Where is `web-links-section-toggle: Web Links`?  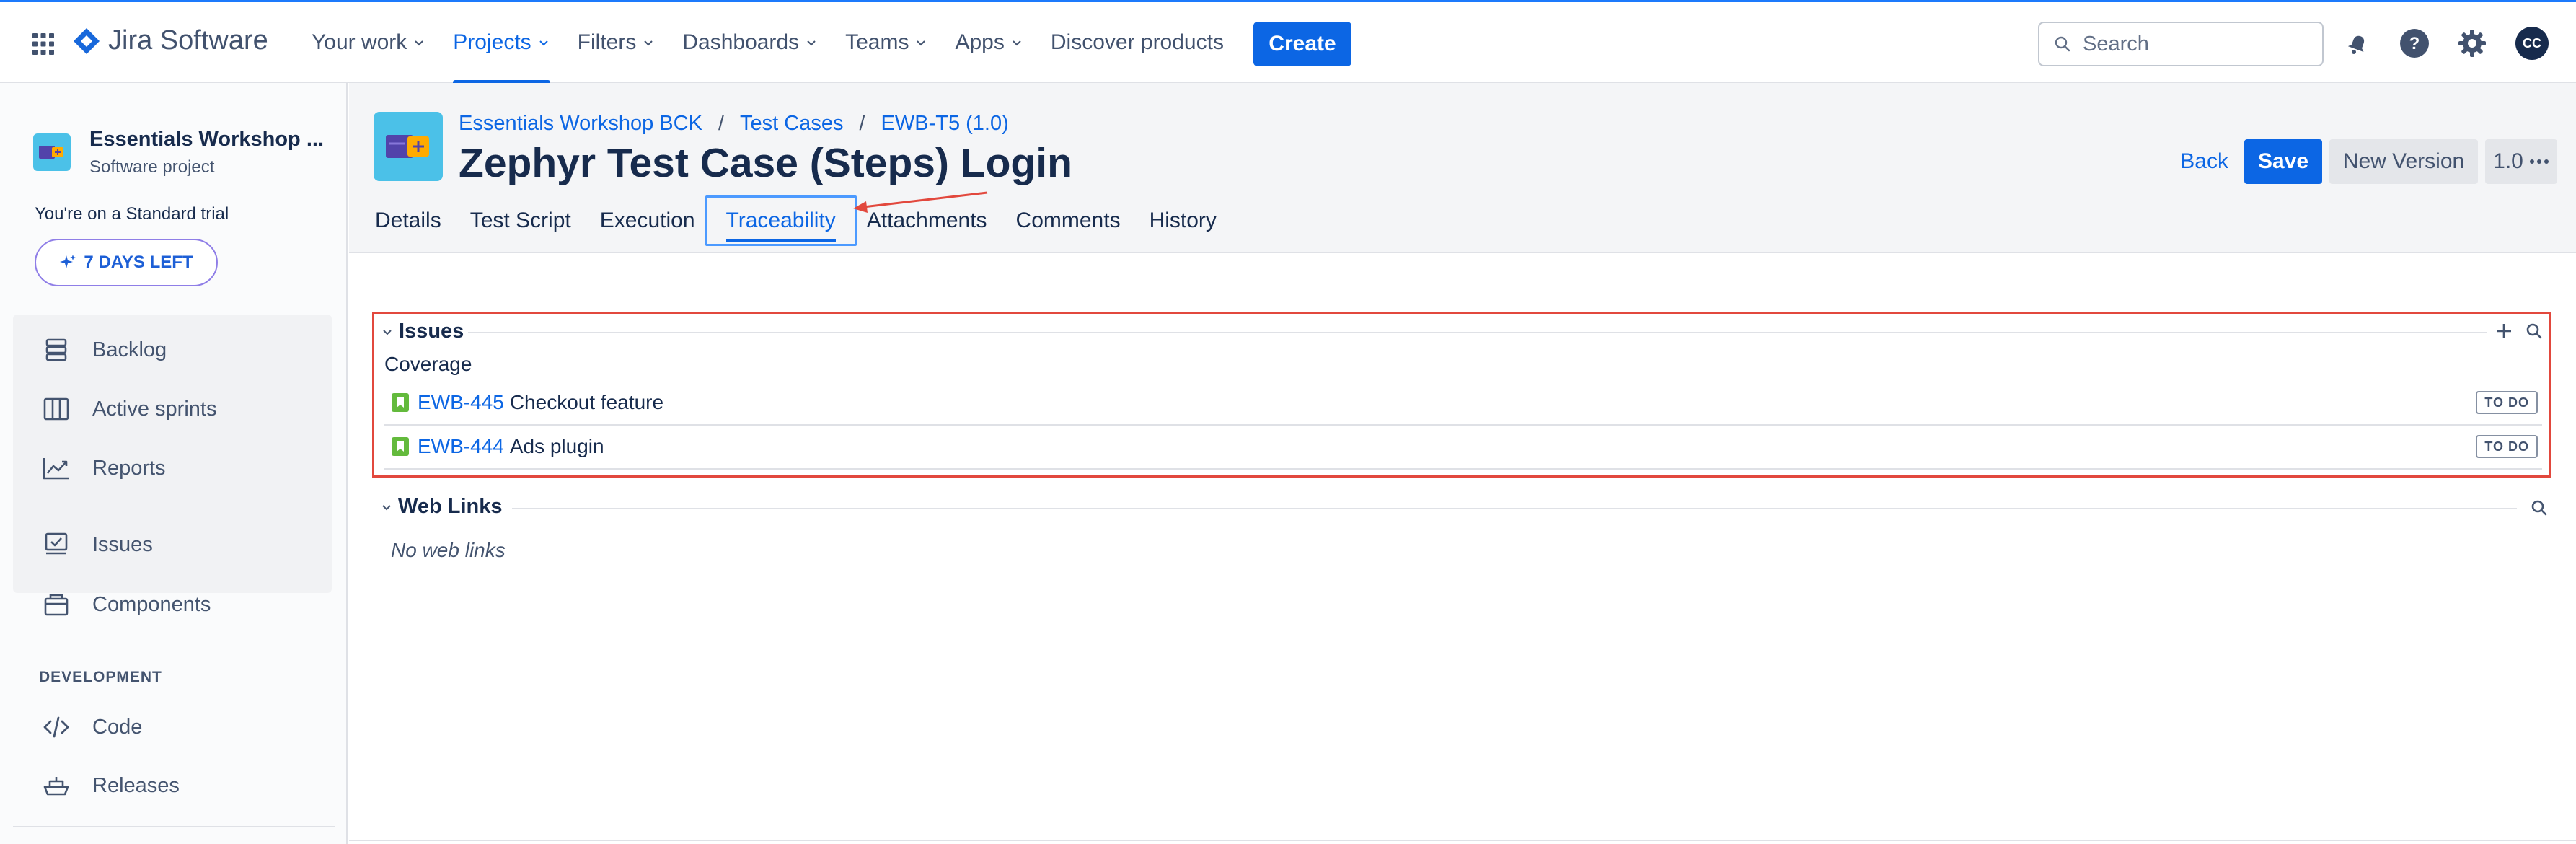 web-links-section-toggle: Web Links is located at coordinates (442, 507).